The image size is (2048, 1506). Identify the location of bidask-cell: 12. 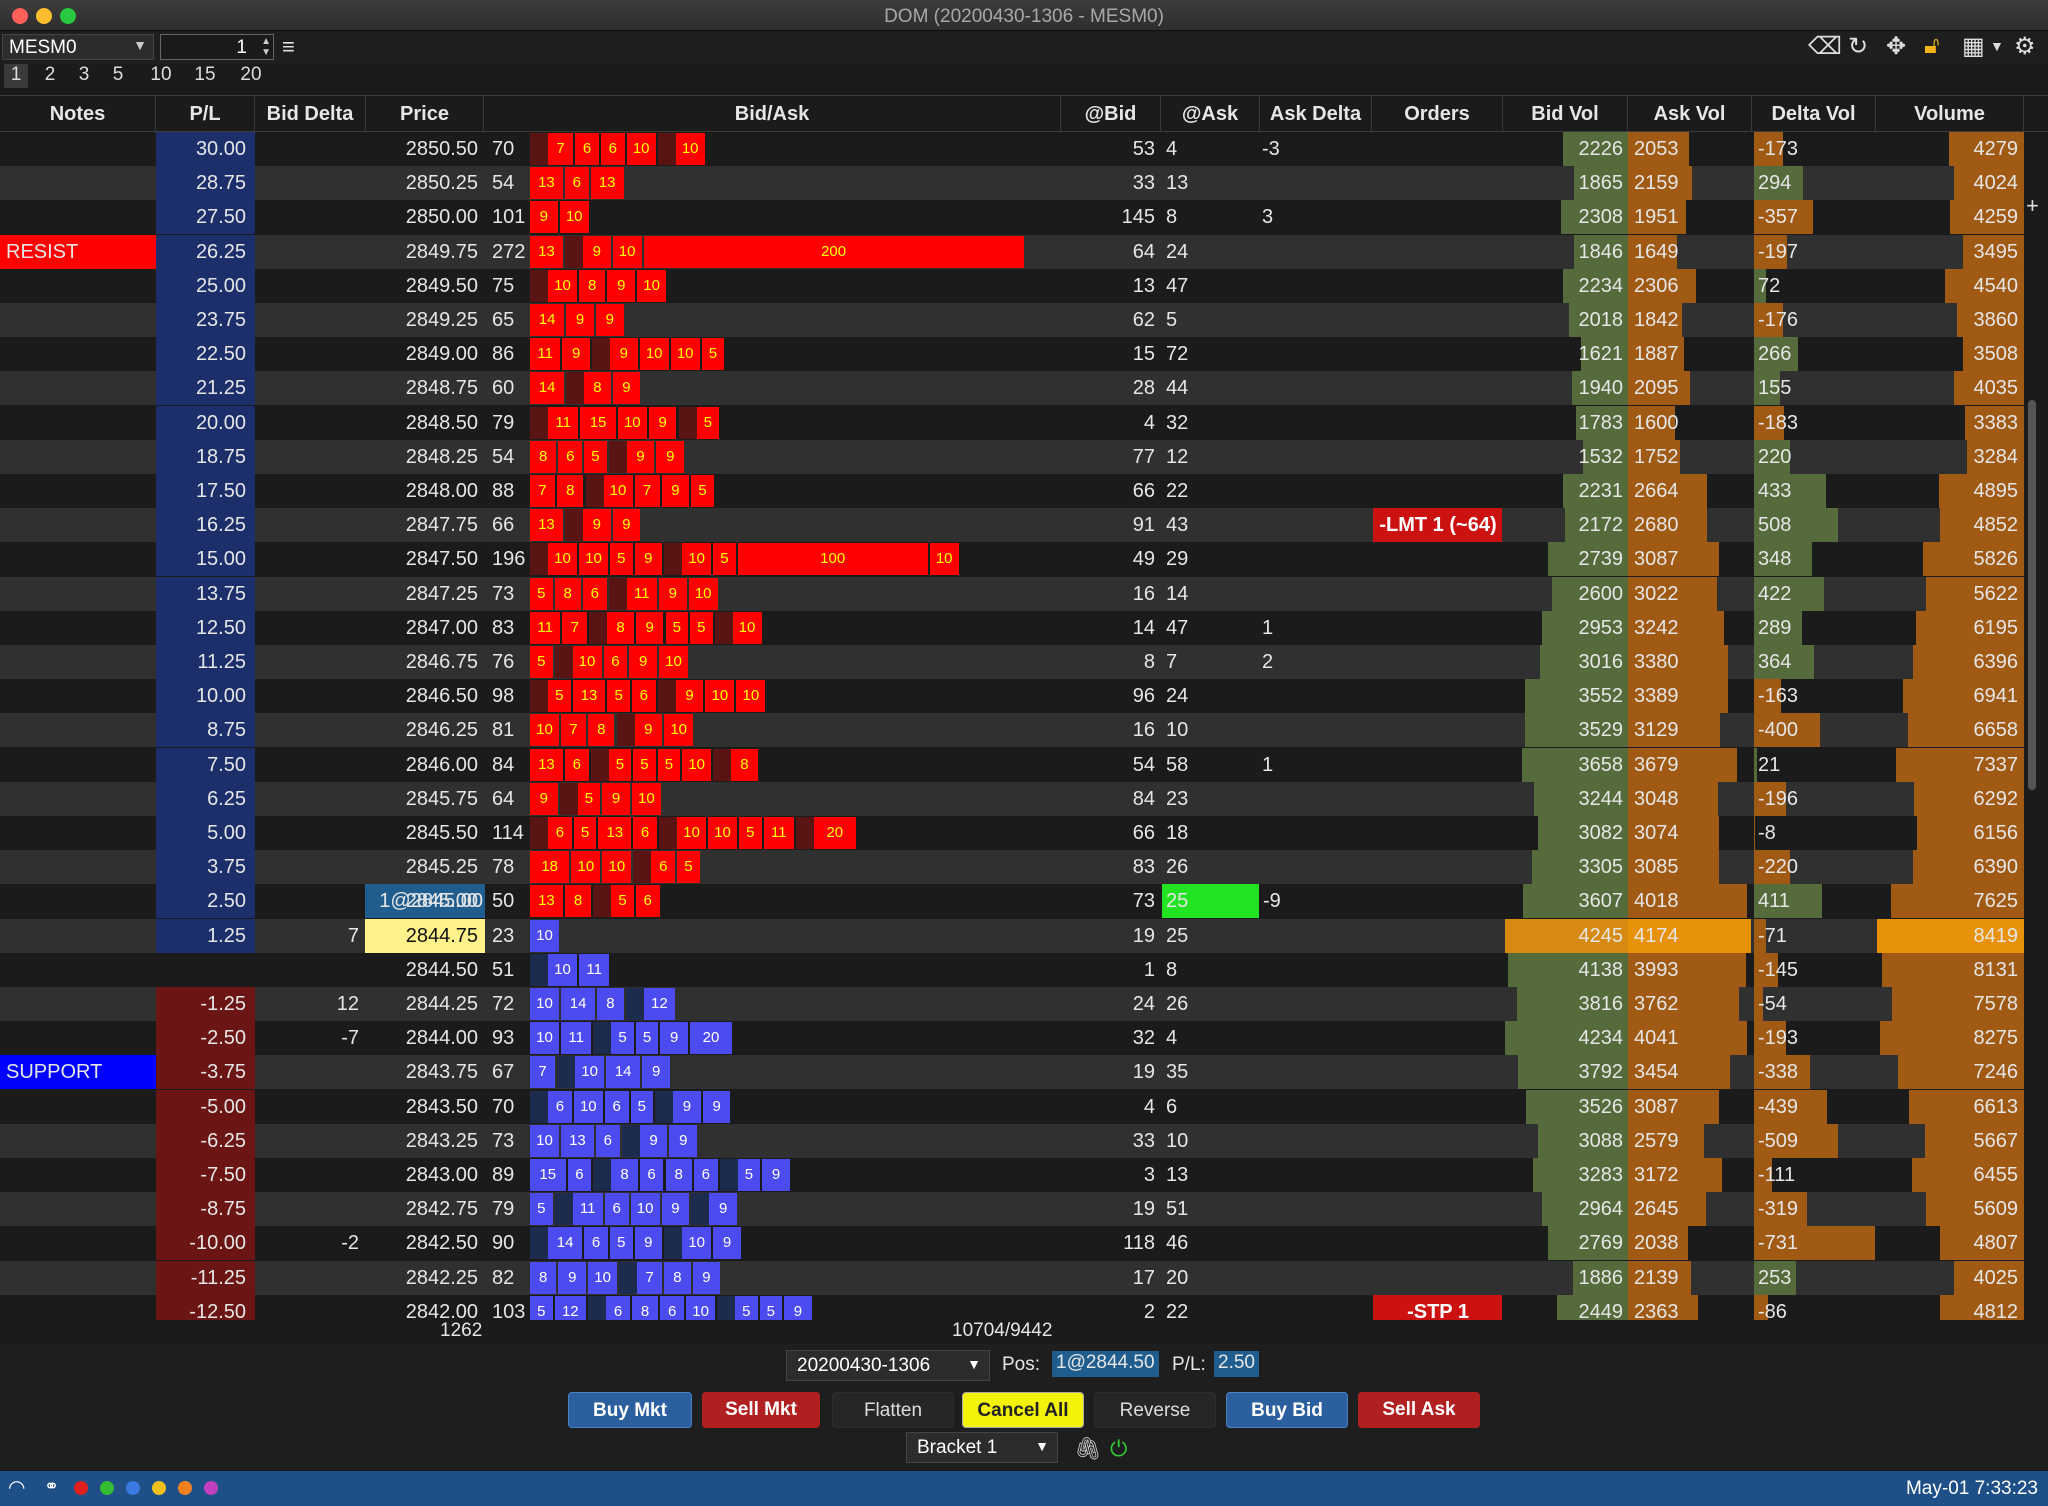
(659, 1004).